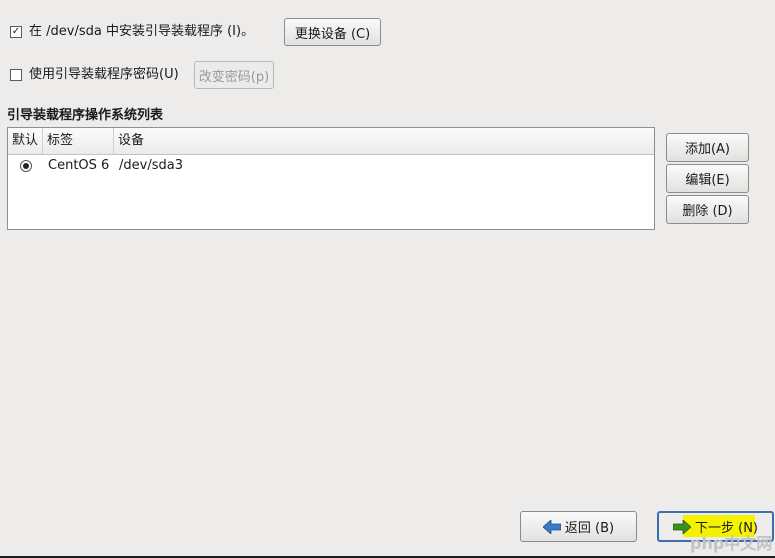  Describe the element at coordinates (79, 165) in the screenshot. I see `os-label-cell: CentOS 6` at that location.